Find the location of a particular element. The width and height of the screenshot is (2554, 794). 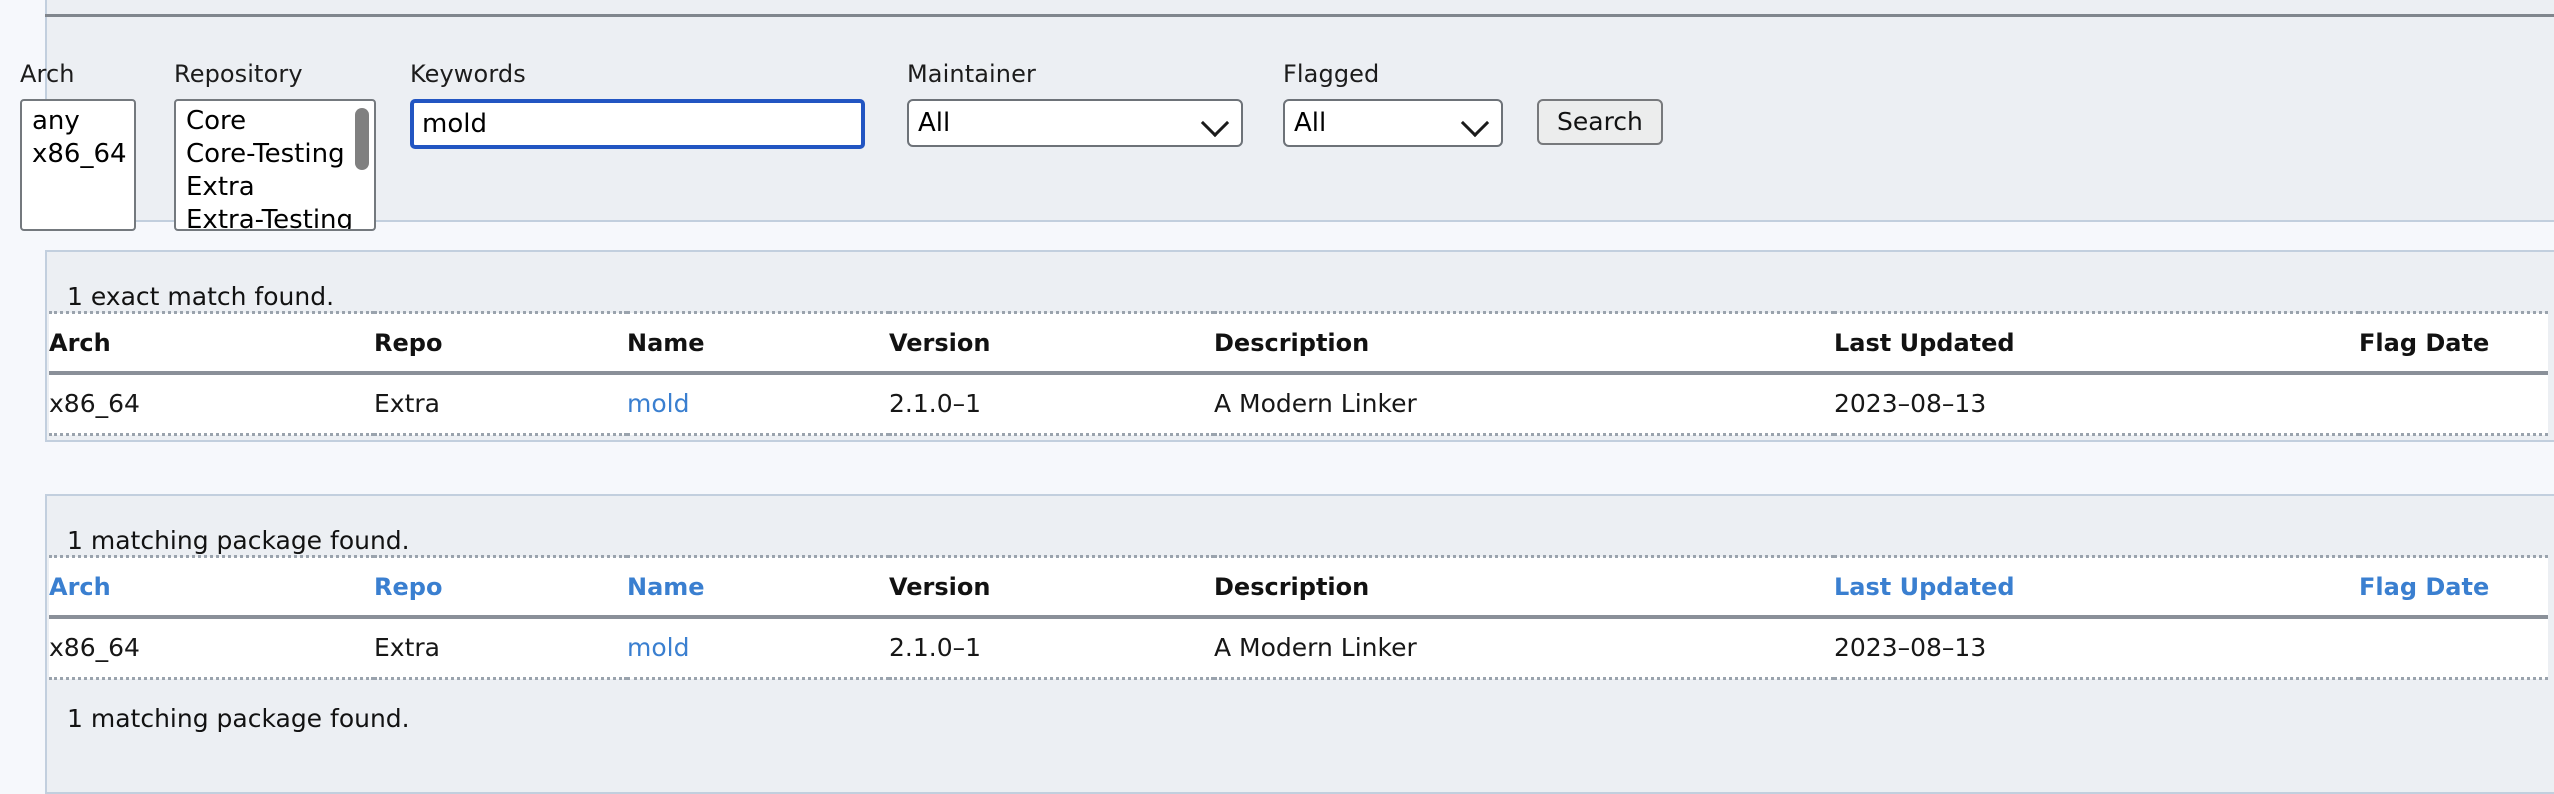

maintainer-select: All is located at coordinates (1075, 123).